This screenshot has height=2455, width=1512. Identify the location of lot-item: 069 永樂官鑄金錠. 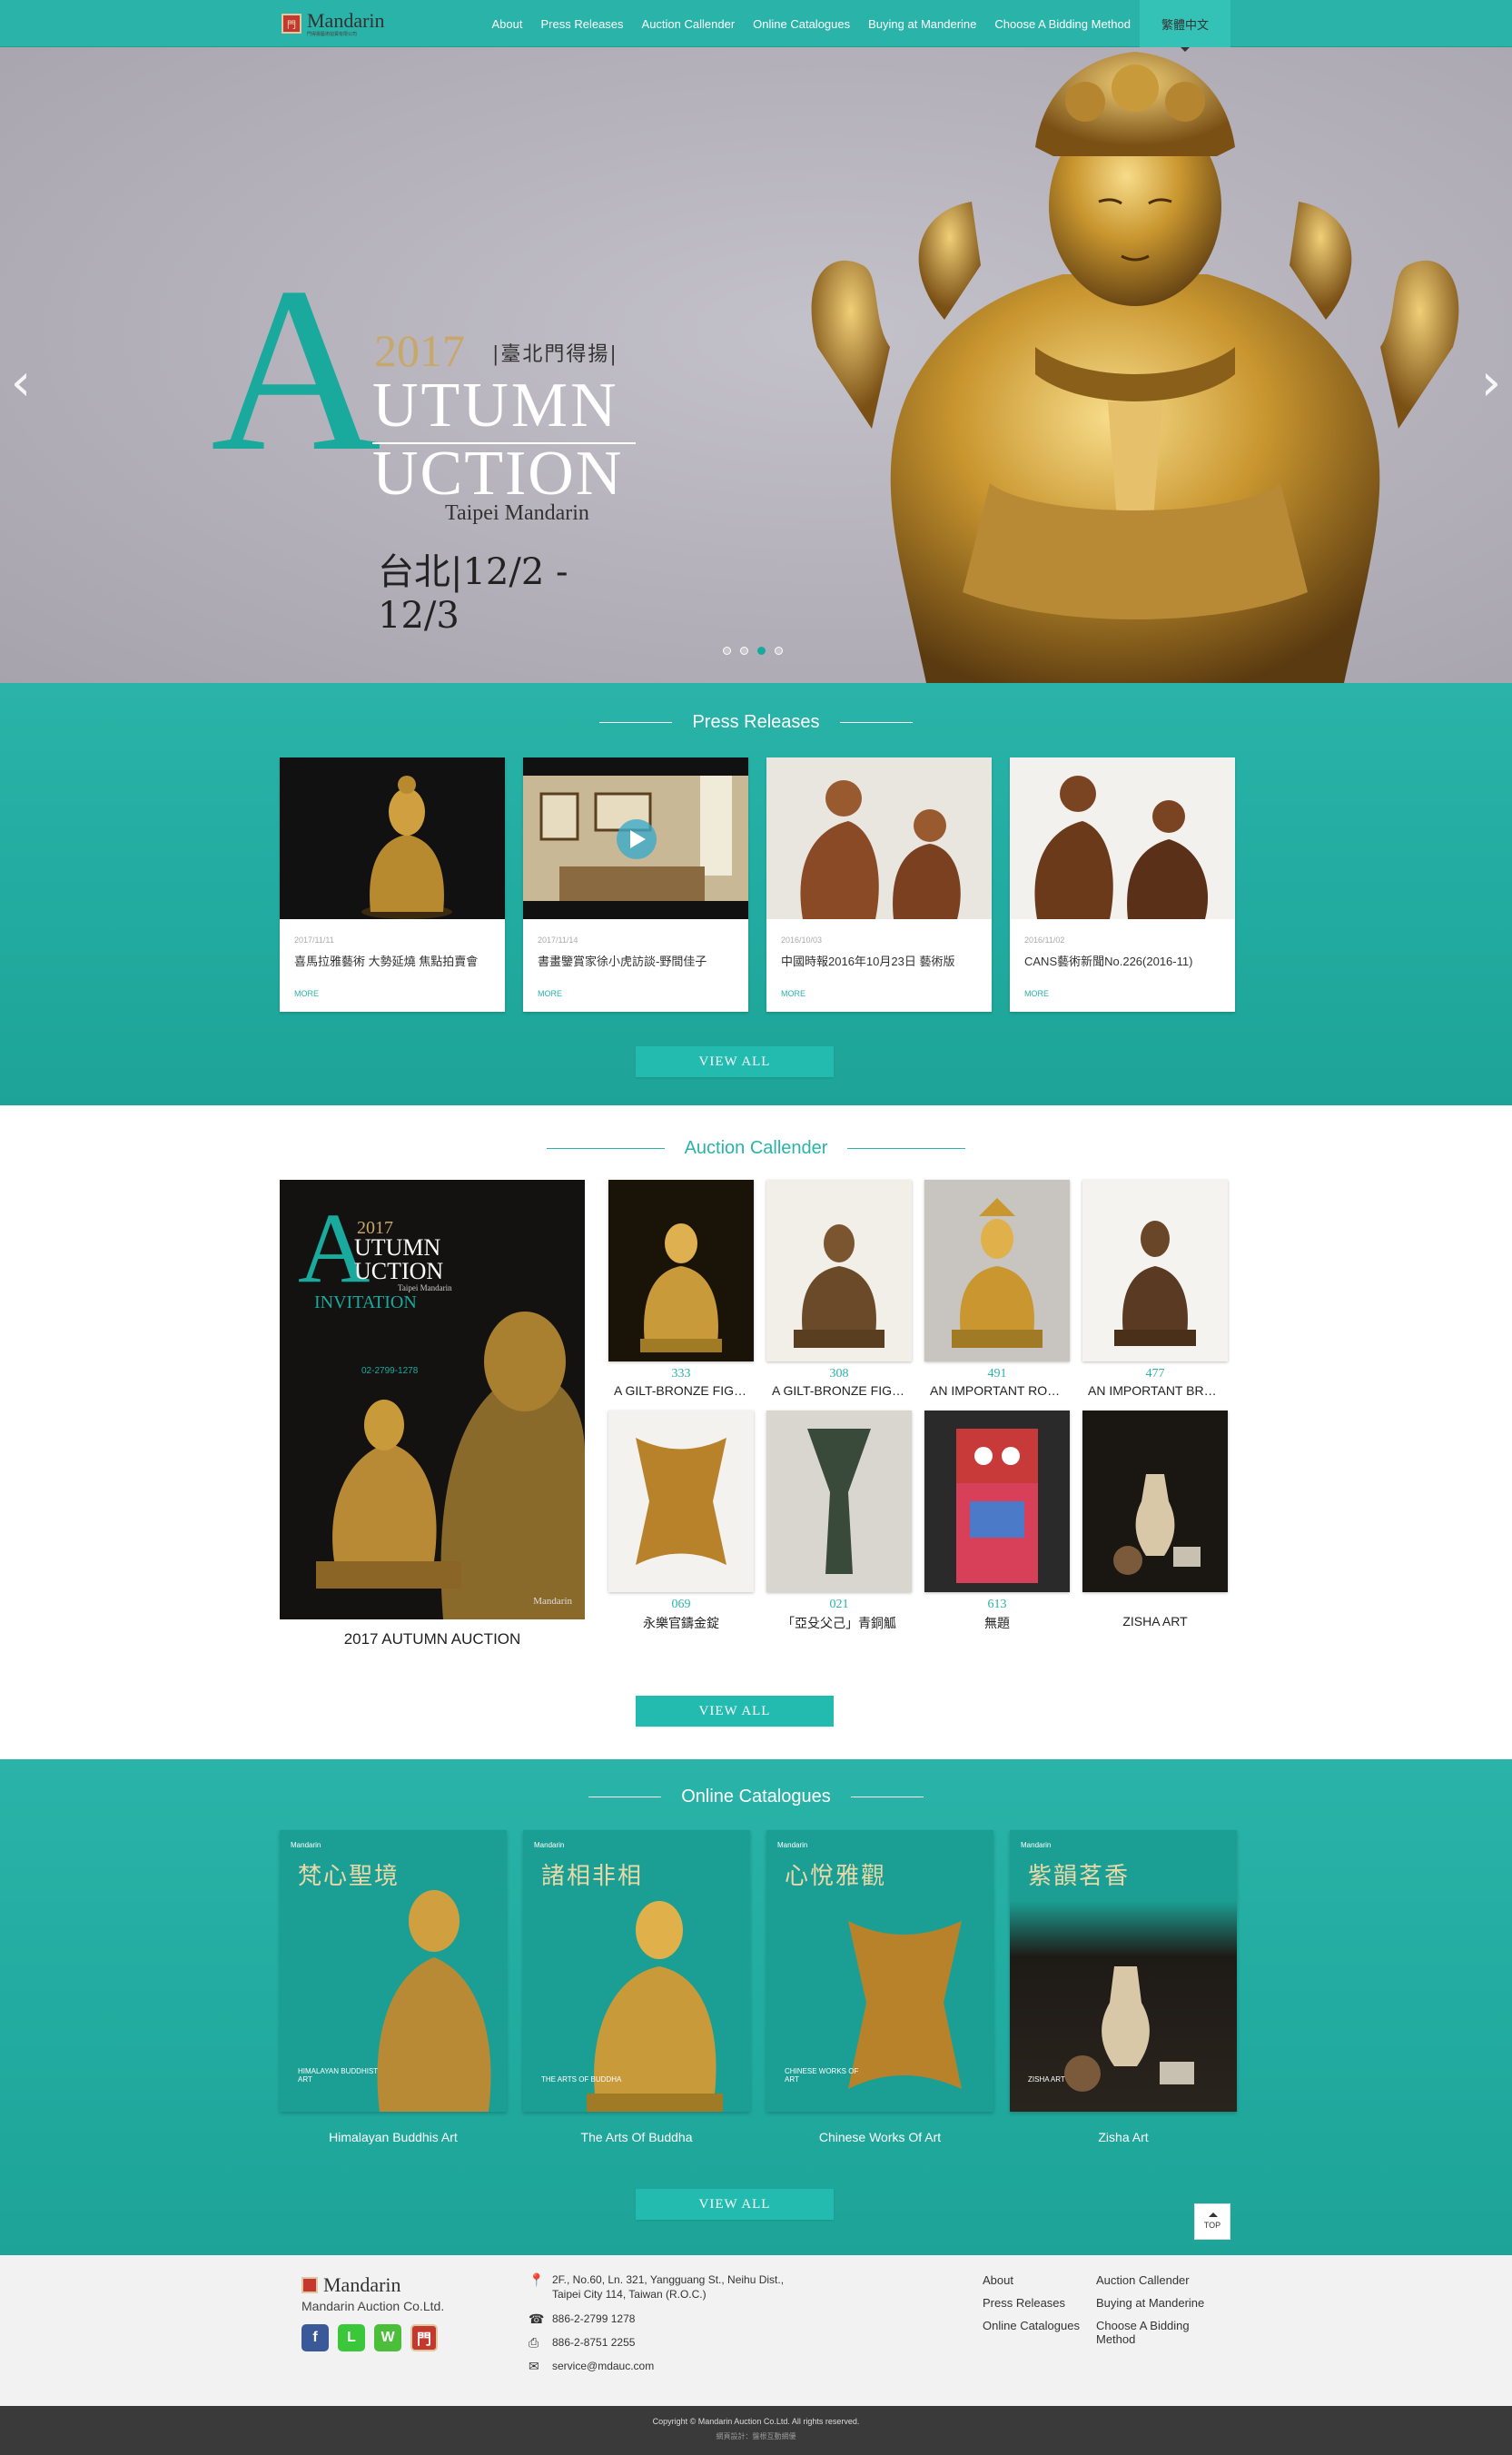
(681, 1521).